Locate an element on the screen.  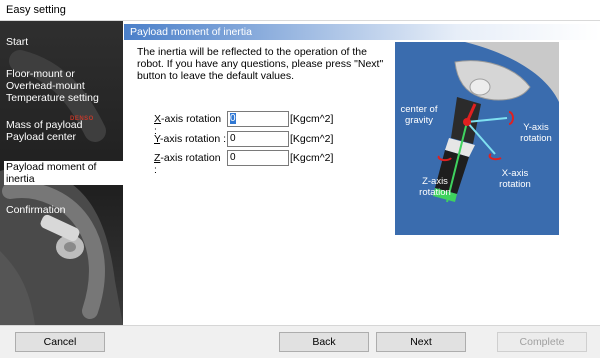
button-bar: Cancel Back Next Complete is located at coordinates (300, 341).